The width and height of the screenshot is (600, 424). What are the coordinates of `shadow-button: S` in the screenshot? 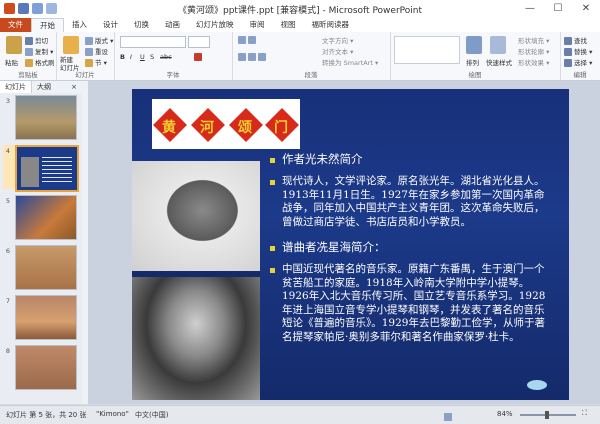 It's located at (152, 57).